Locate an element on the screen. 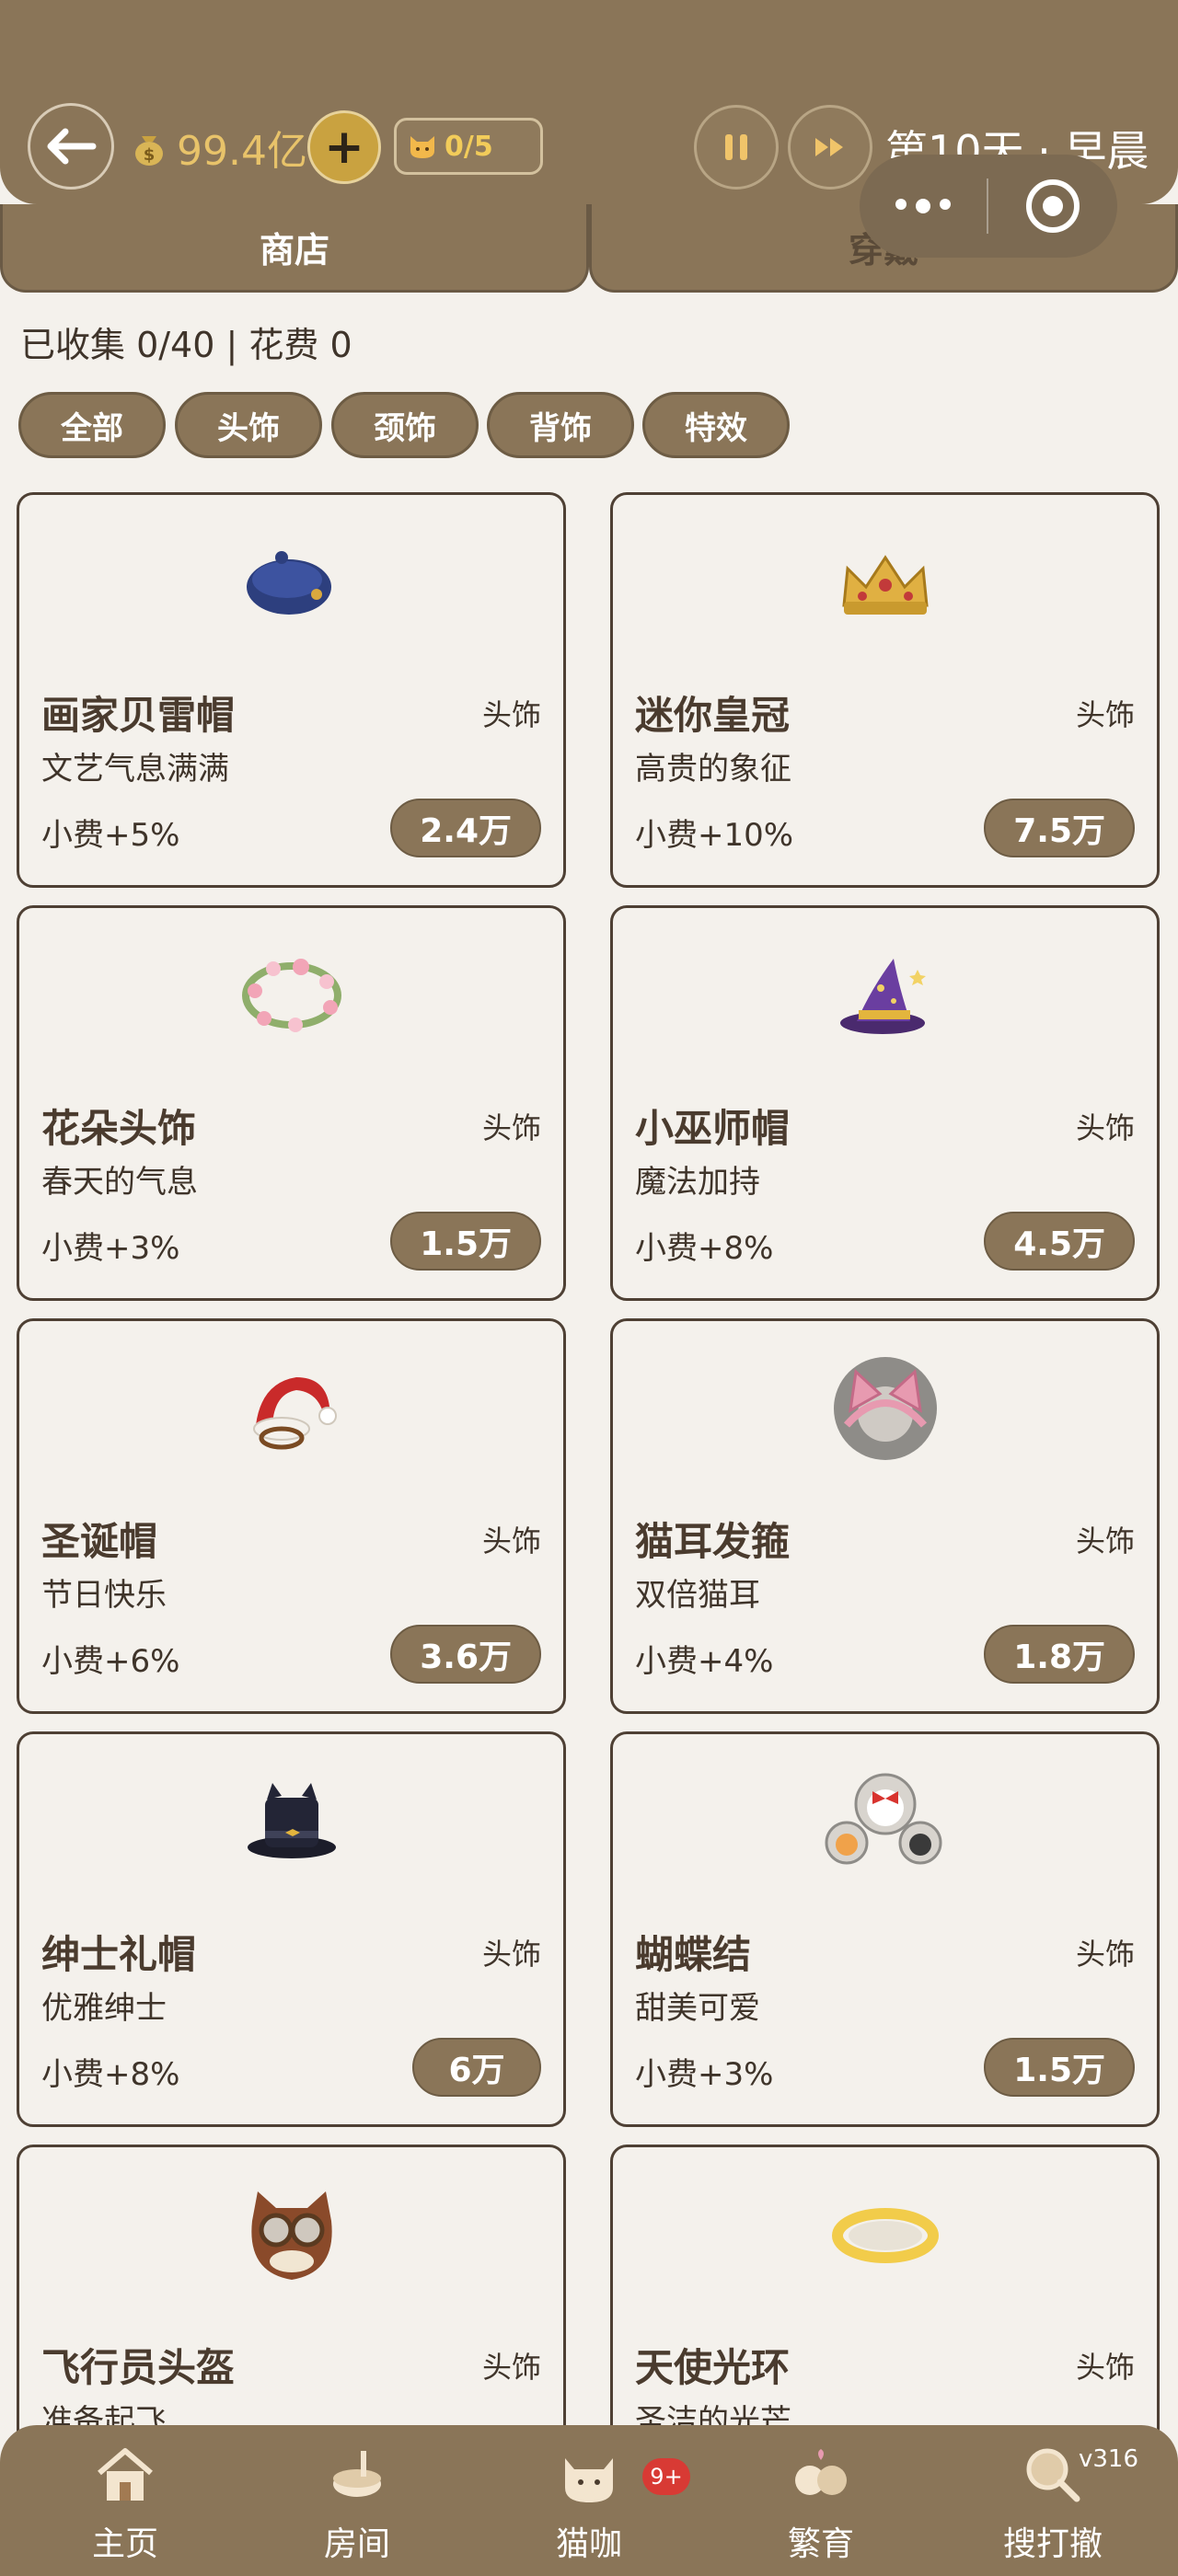 The height and width of the screenshot is (2576, 1178). top-hat-icon is located at coordinates (291, 1821).